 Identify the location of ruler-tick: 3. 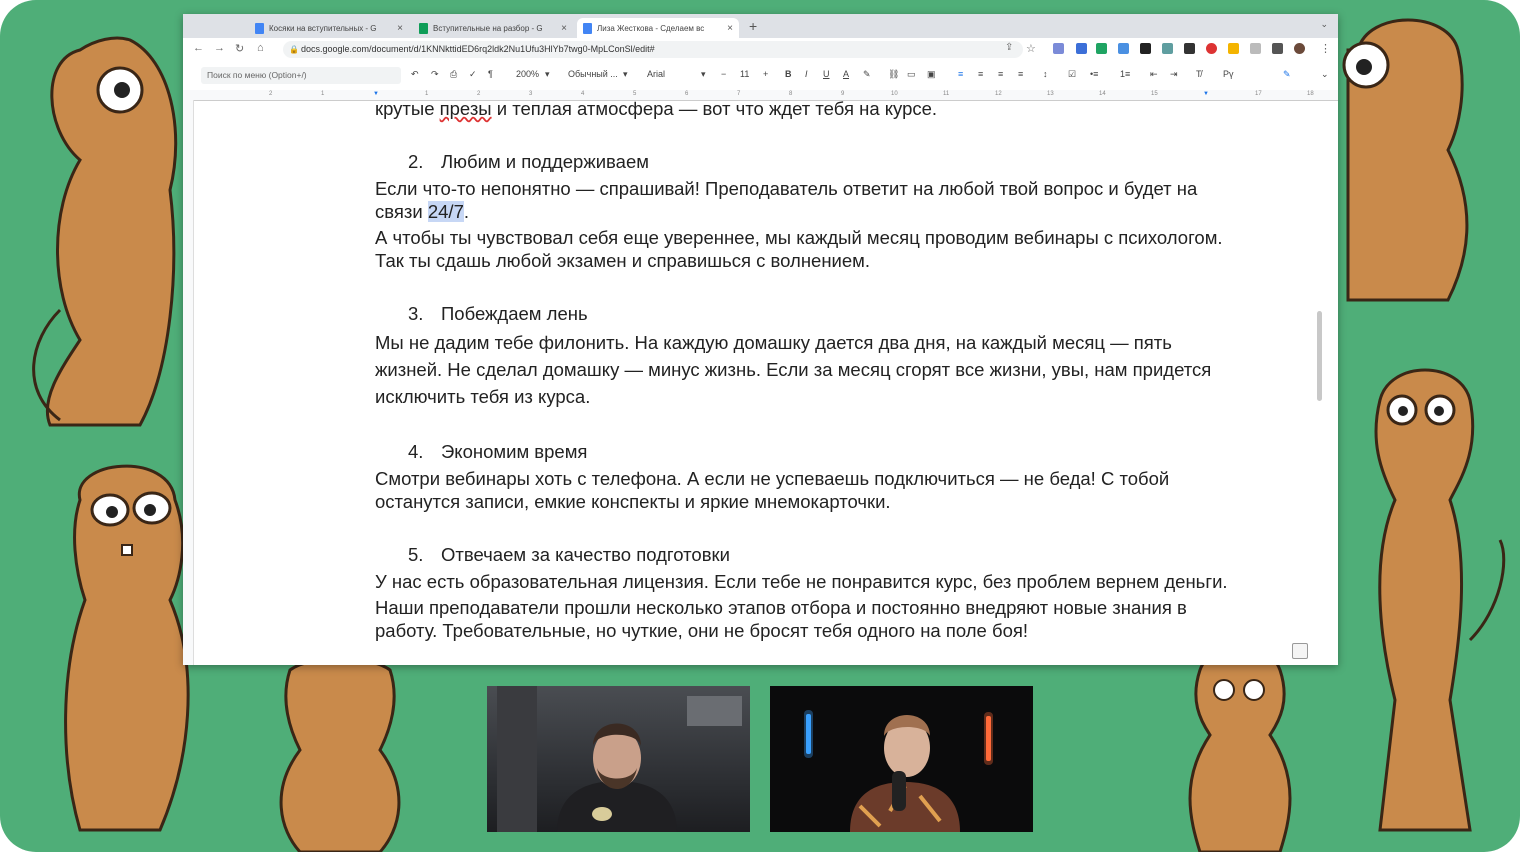
(531, 94).